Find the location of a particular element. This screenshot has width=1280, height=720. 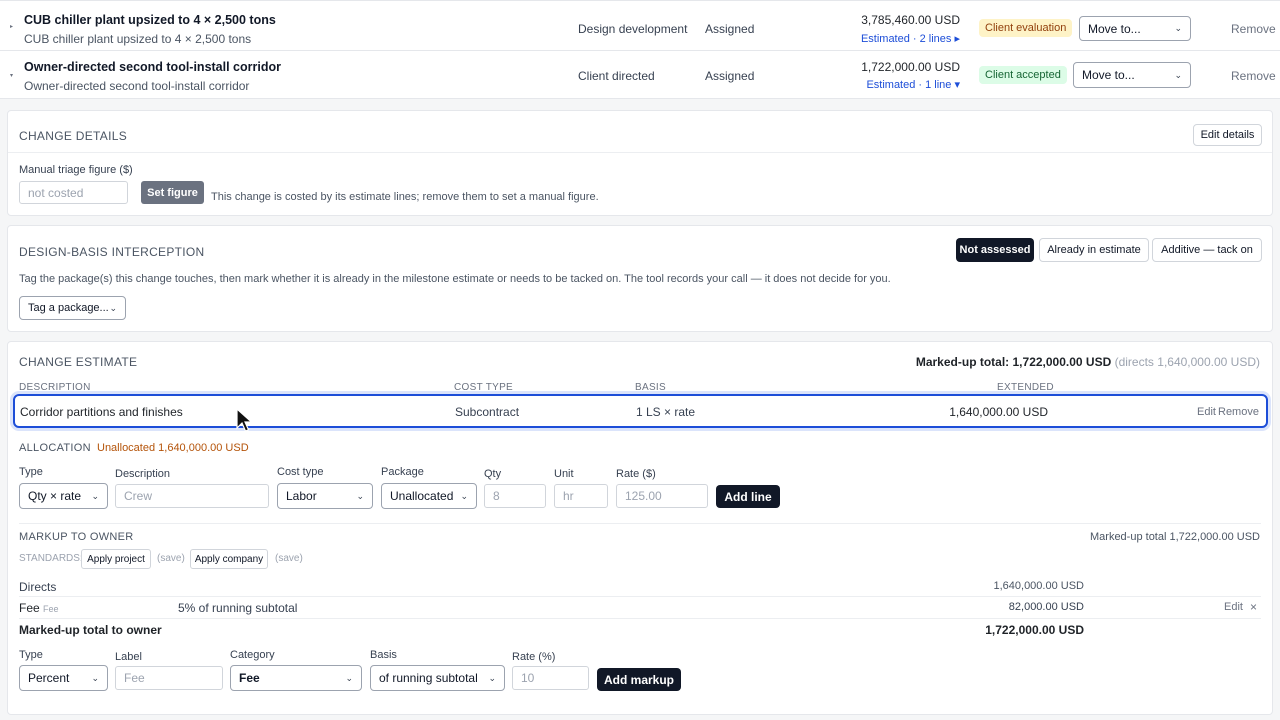

type-label: Type is located at coordinates (31, 472).